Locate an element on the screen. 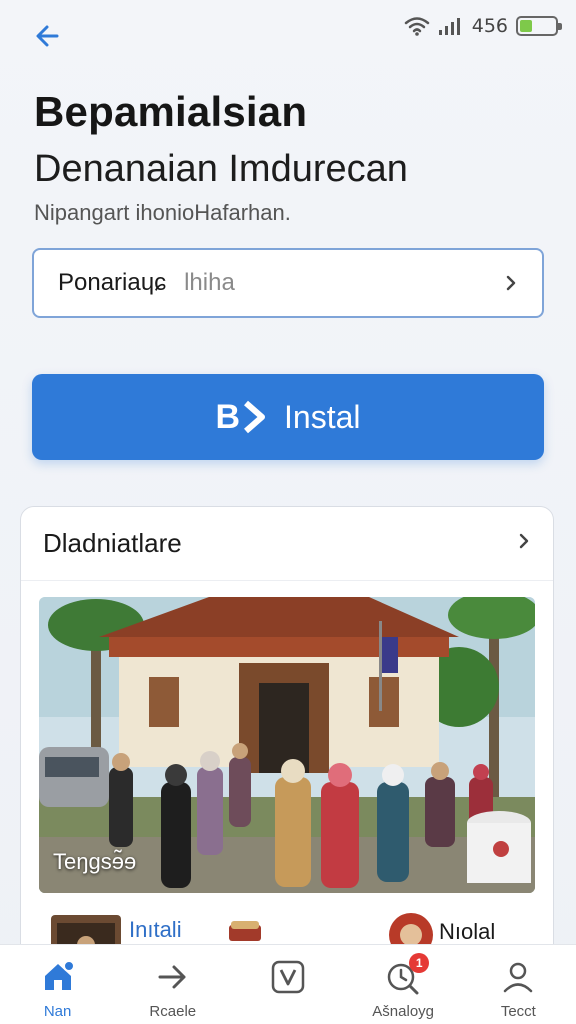 The width and height of the screenshot is (576, 1024). nav-item-home: Nan is located at coordinates (58, 988).